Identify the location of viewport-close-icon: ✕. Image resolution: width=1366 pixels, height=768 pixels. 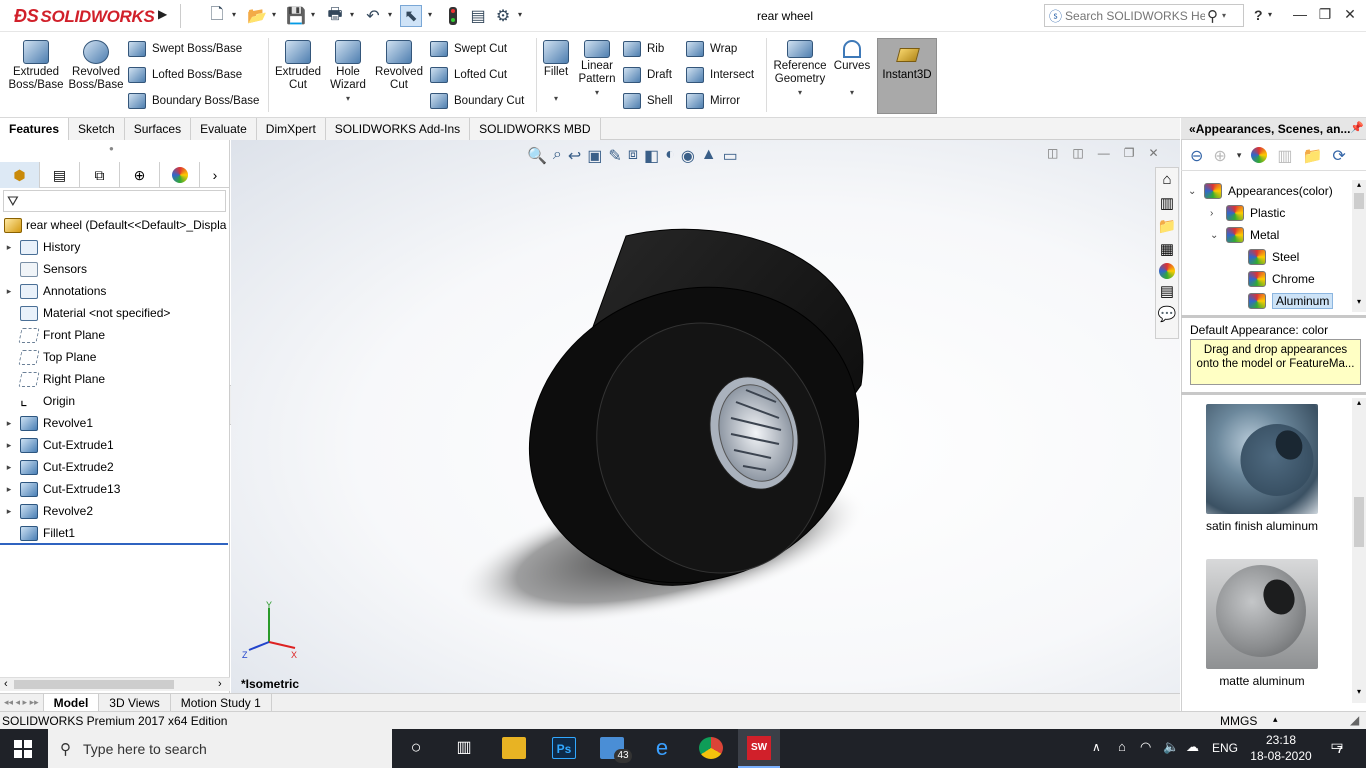
(1153, 153).